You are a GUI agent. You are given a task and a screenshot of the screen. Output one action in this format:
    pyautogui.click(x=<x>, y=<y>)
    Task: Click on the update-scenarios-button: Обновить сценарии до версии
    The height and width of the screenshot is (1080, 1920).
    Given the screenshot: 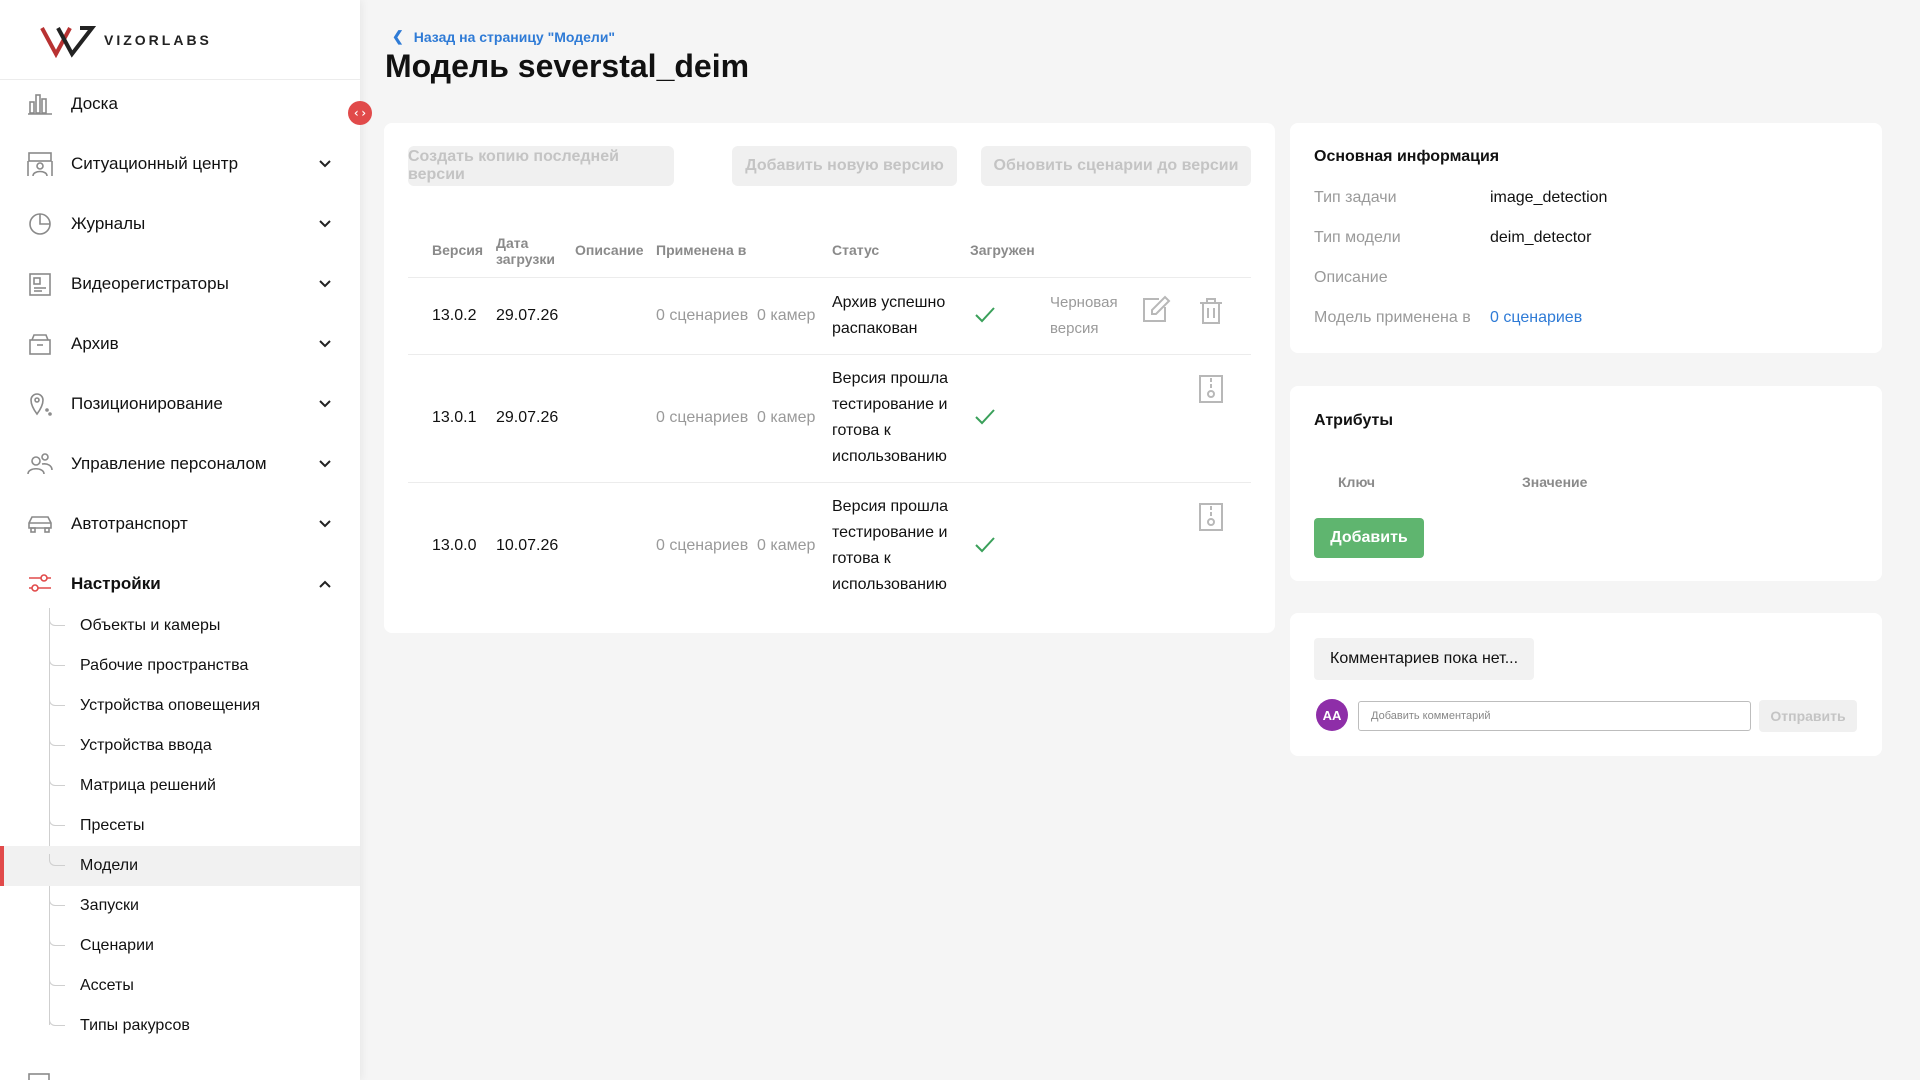 What is the action you would take?
    pyautogui.click(x=1116, y=166)
    